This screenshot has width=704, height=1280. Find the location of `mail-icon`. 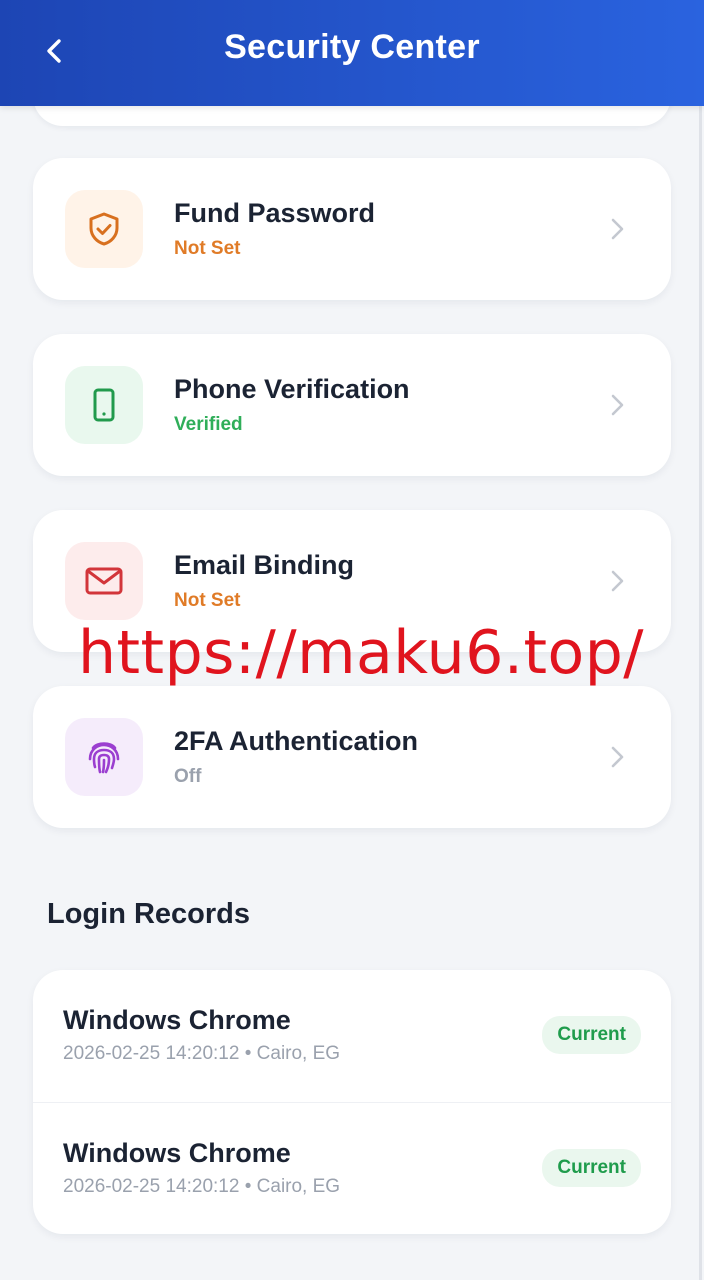

mail-icon is located at coordinates (104, 581).